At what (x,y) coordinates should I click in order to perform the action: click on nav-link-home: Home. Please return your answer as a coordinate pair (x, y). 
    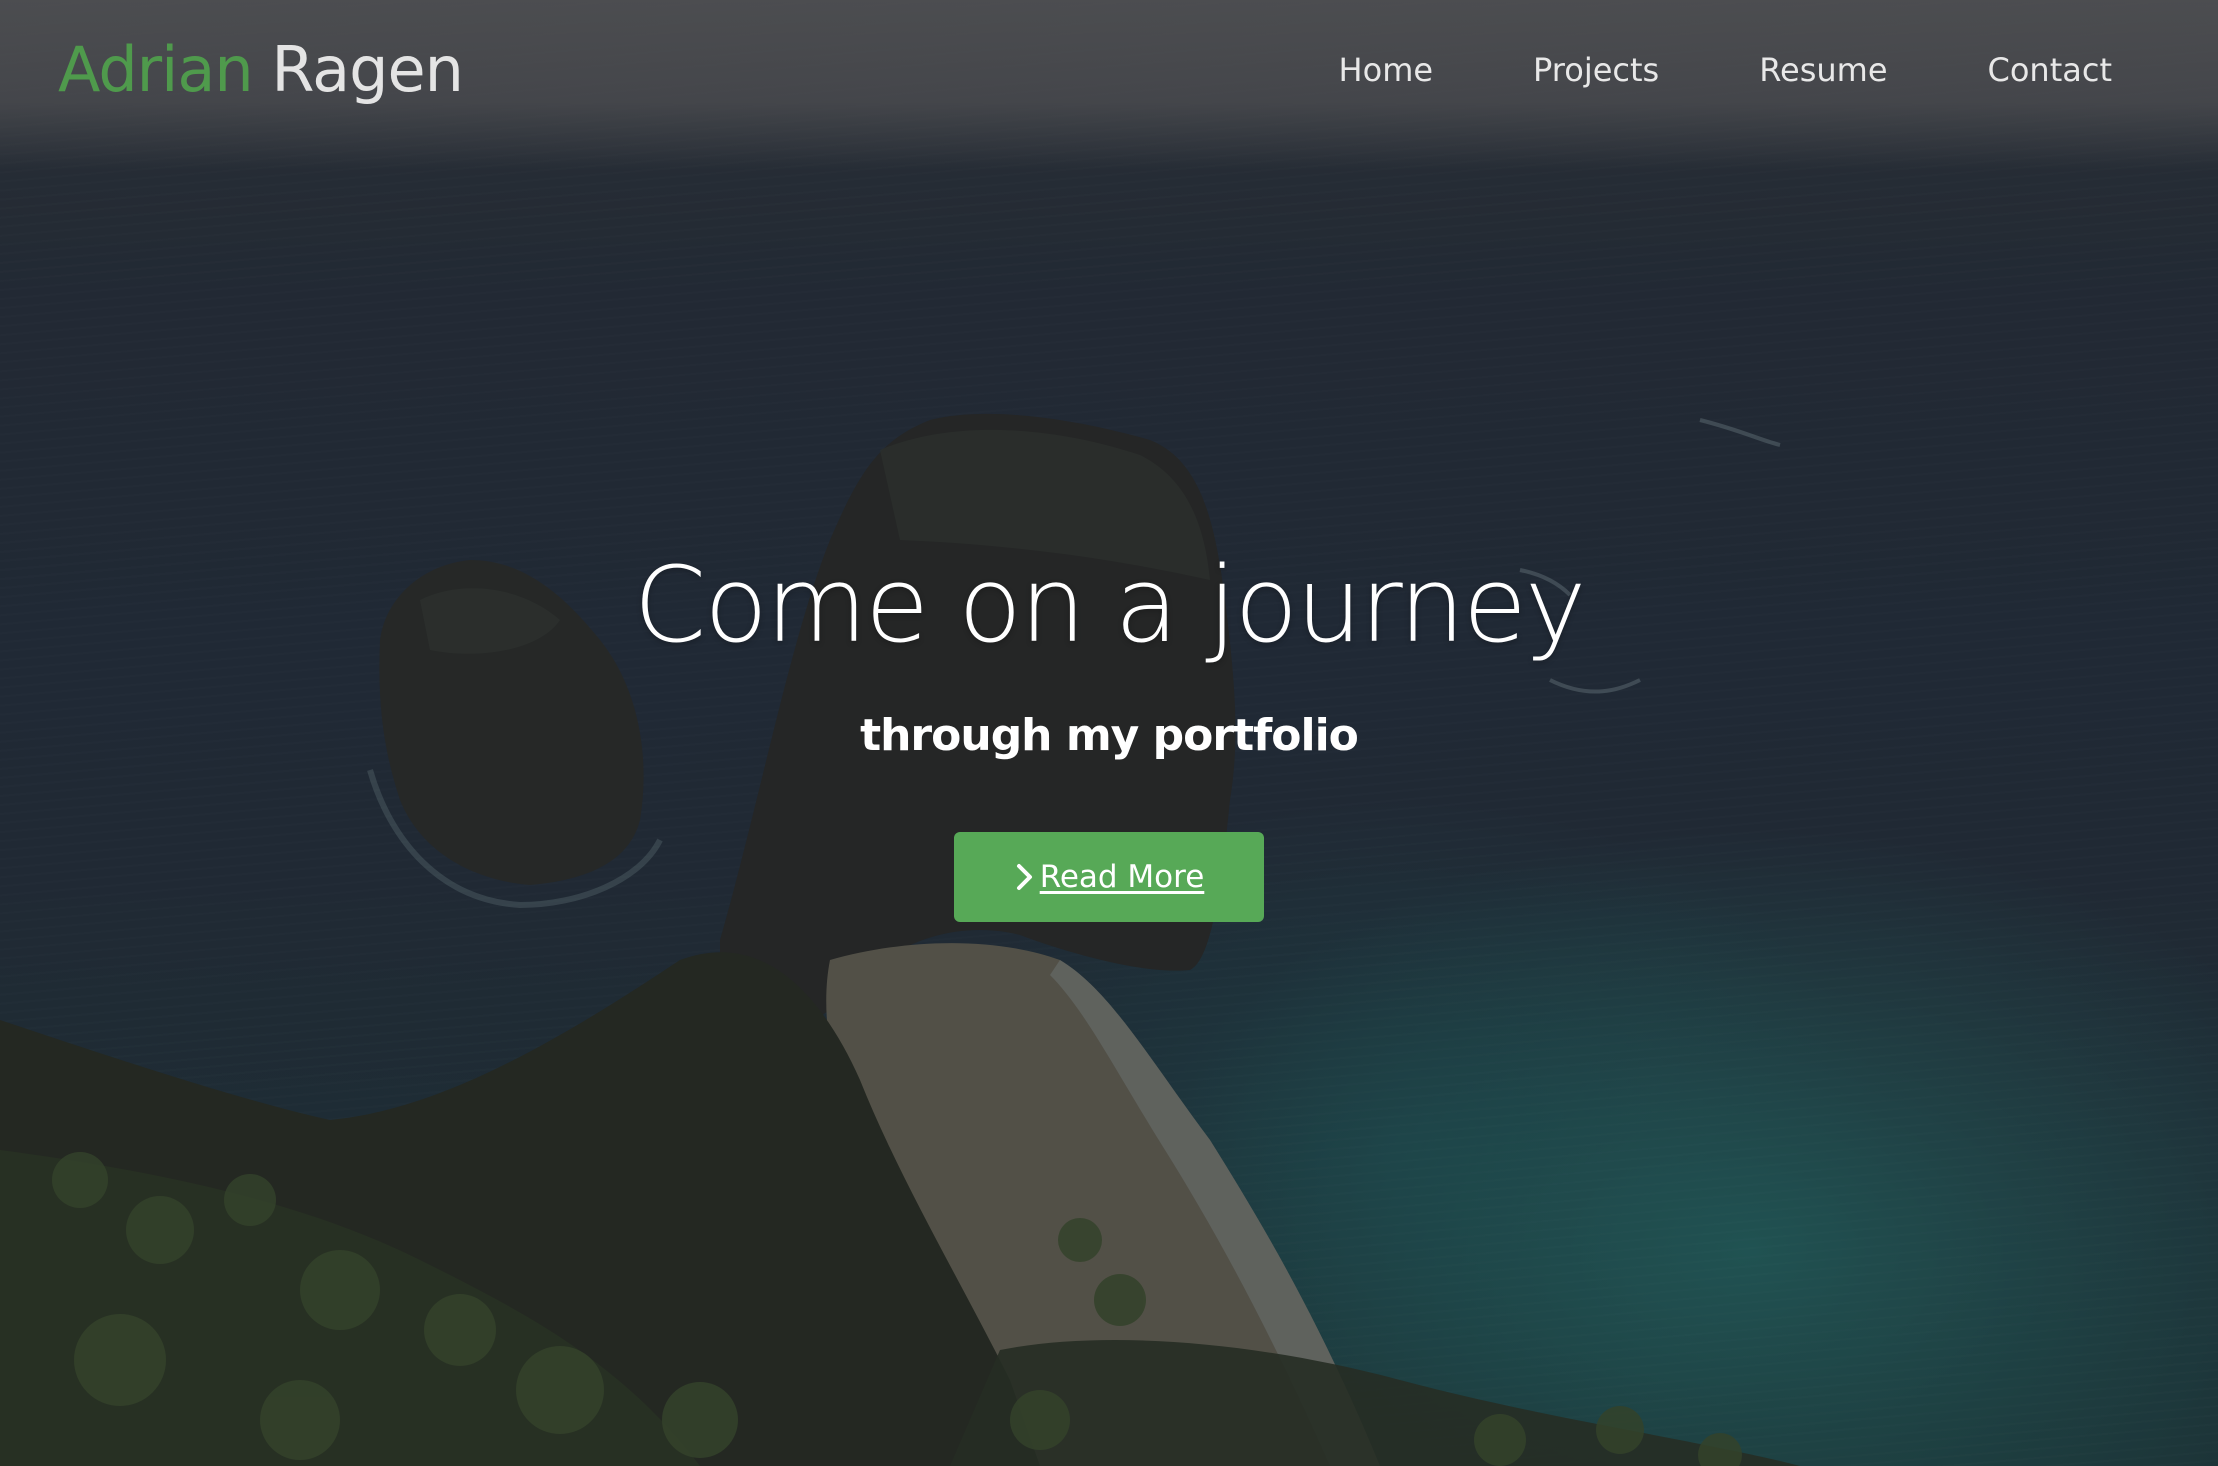
    Looking at the image, I should click on (1386, 70).